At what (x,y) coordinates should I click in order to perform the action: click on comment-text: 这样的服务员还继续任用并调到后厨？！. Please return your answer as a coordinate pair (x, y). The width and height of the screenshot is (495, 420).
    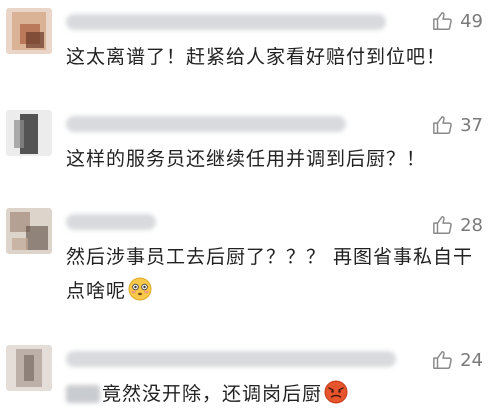
    Looking at the image, I should click on (246, 159).